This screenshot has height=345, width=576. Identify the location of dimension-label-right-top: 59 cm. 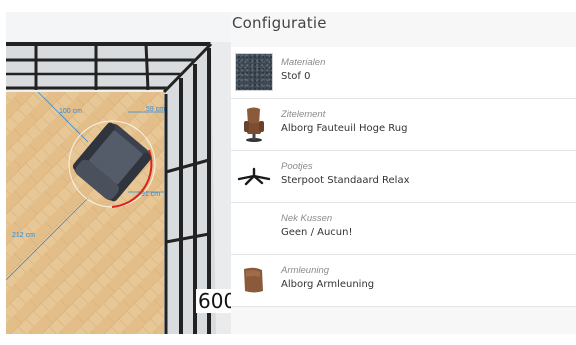
(156, 109).